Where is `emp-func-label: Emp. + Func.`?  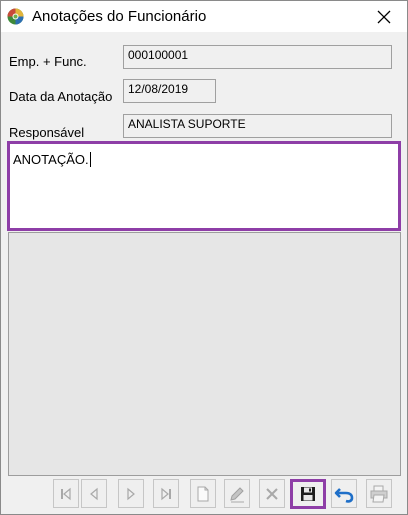 emp-func-label: Emp. + Func. is located at coordinates (48, 61).